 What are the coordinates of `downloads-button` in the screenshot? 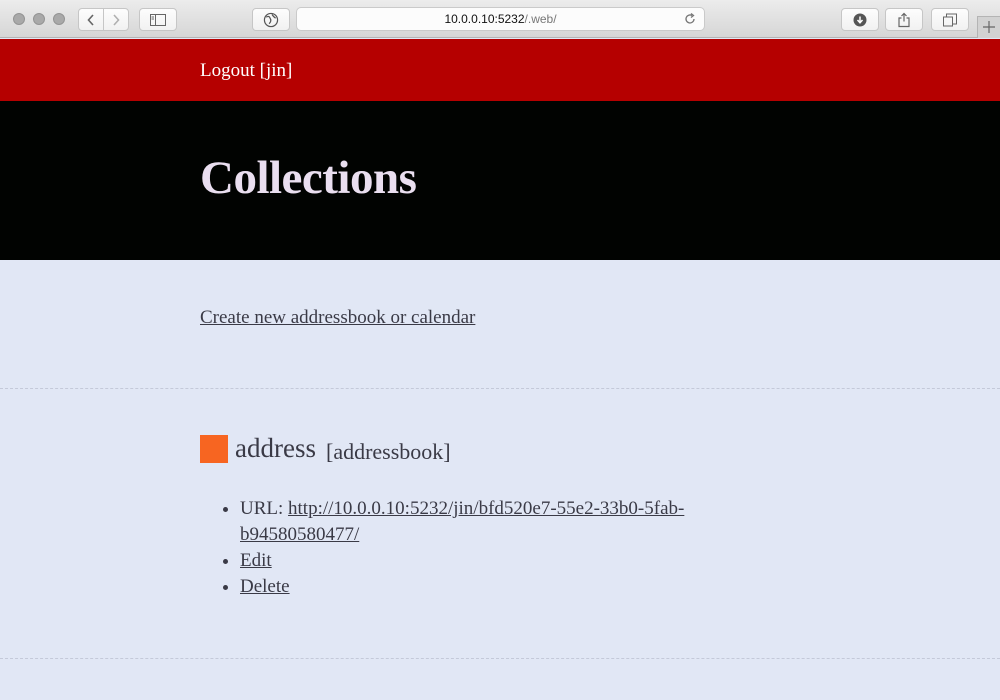 It's located at (860, 19).